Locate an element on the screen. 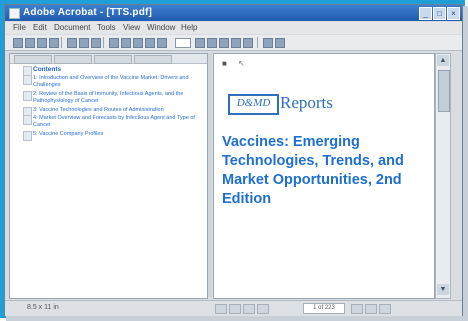  nav-tab-bar is located at coordinates (108, 59).